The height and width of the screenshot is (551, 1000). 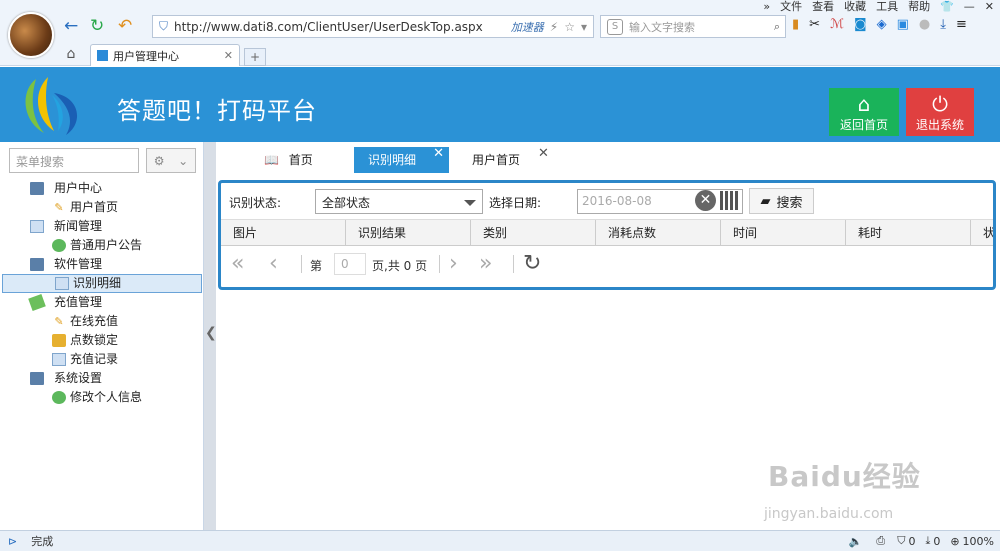 I want to click on browser-search: S 输入文字搜索 ⌕, so click(x=693, y=26).